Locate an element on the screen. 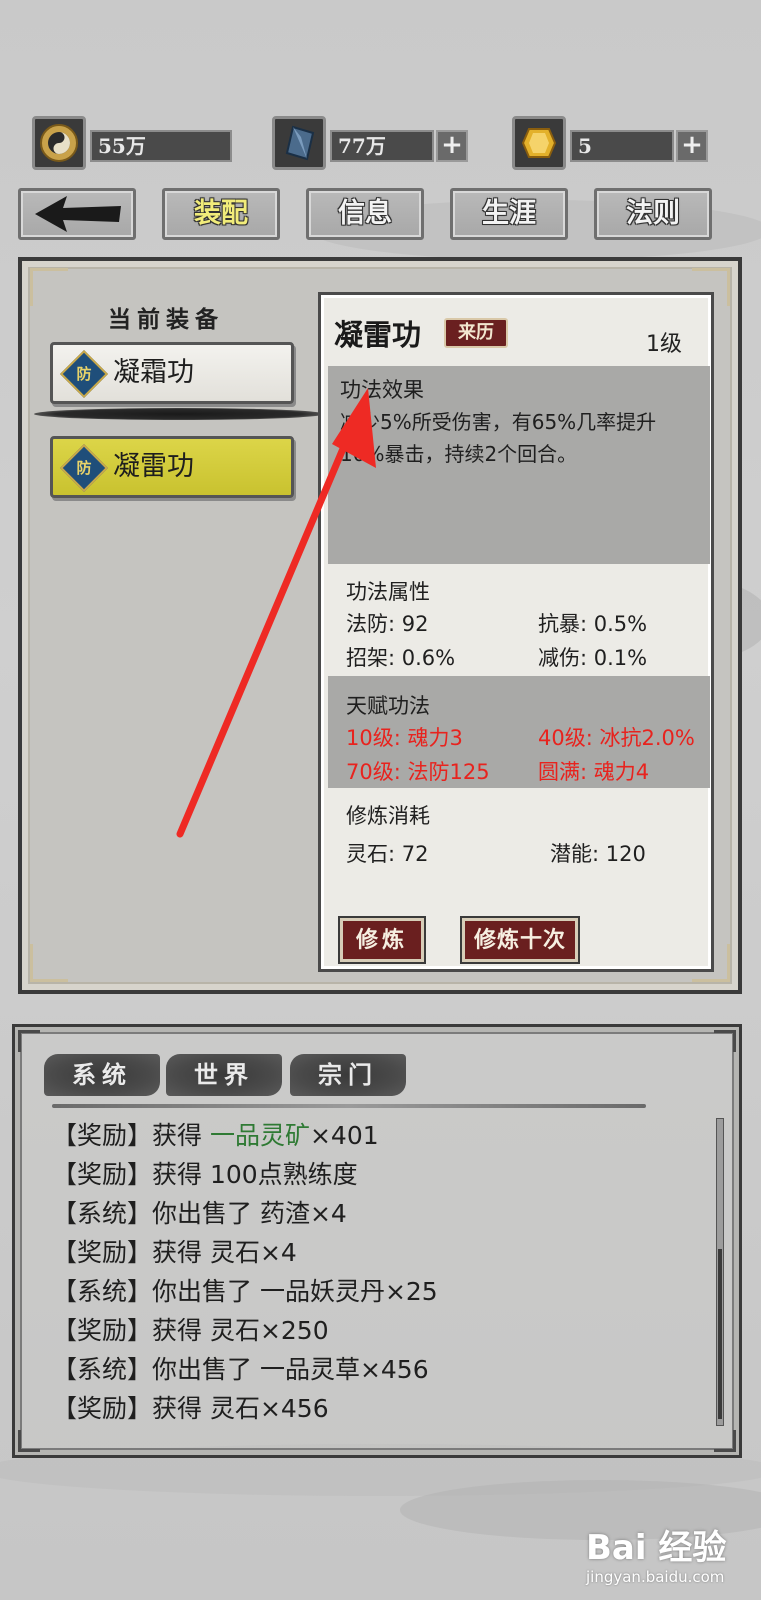  source-button: 来历 is located at coordinates (476, 333).